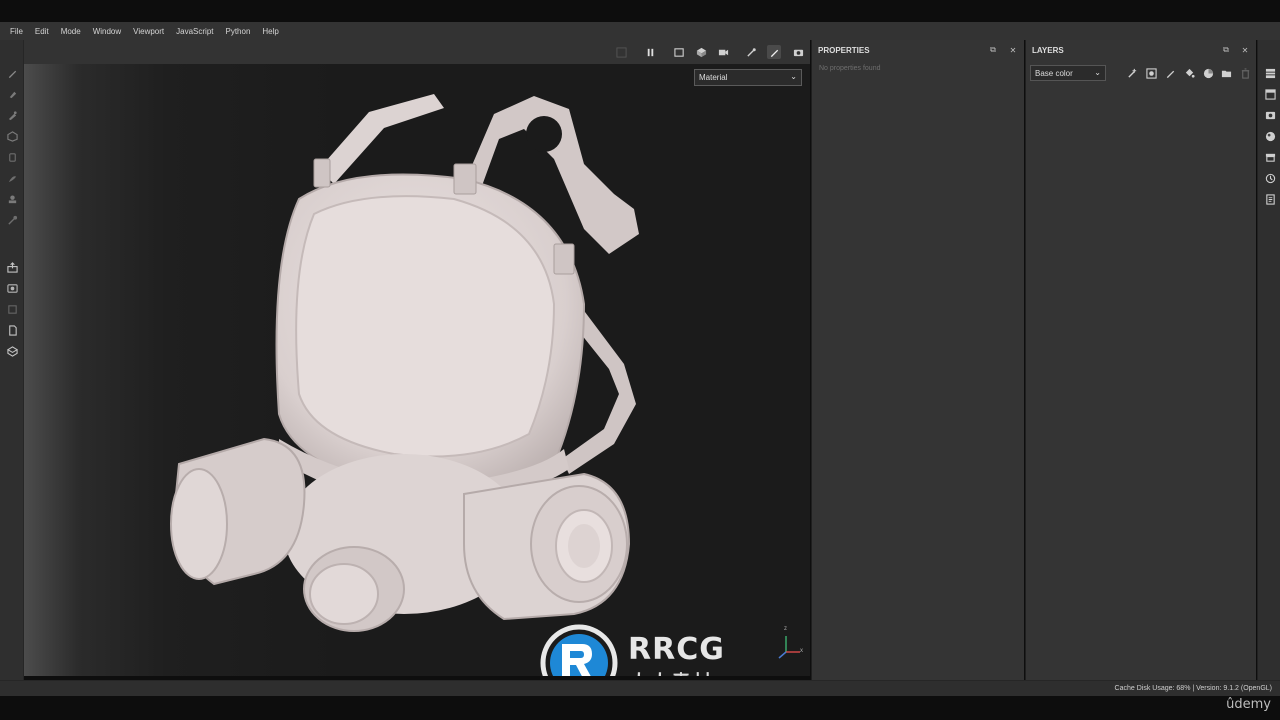  I want to click on dynamic-stroke-icon, so click(751, 52).